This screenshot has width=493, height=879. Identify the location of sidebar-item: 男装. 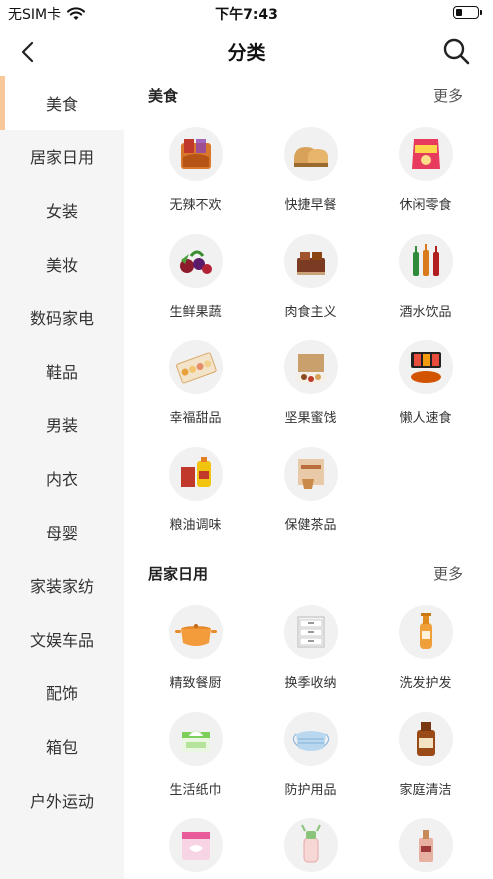
(62, 425).